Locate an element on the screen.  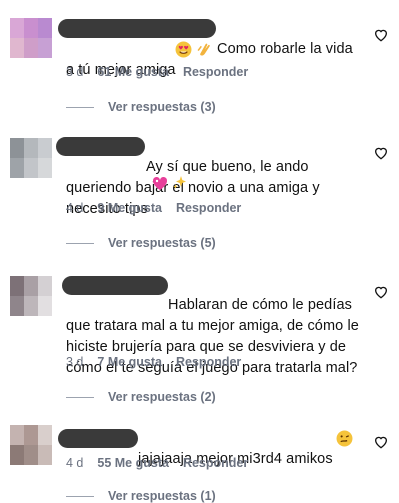
heart-eyes-emoji is located at coordinates (183, 52).